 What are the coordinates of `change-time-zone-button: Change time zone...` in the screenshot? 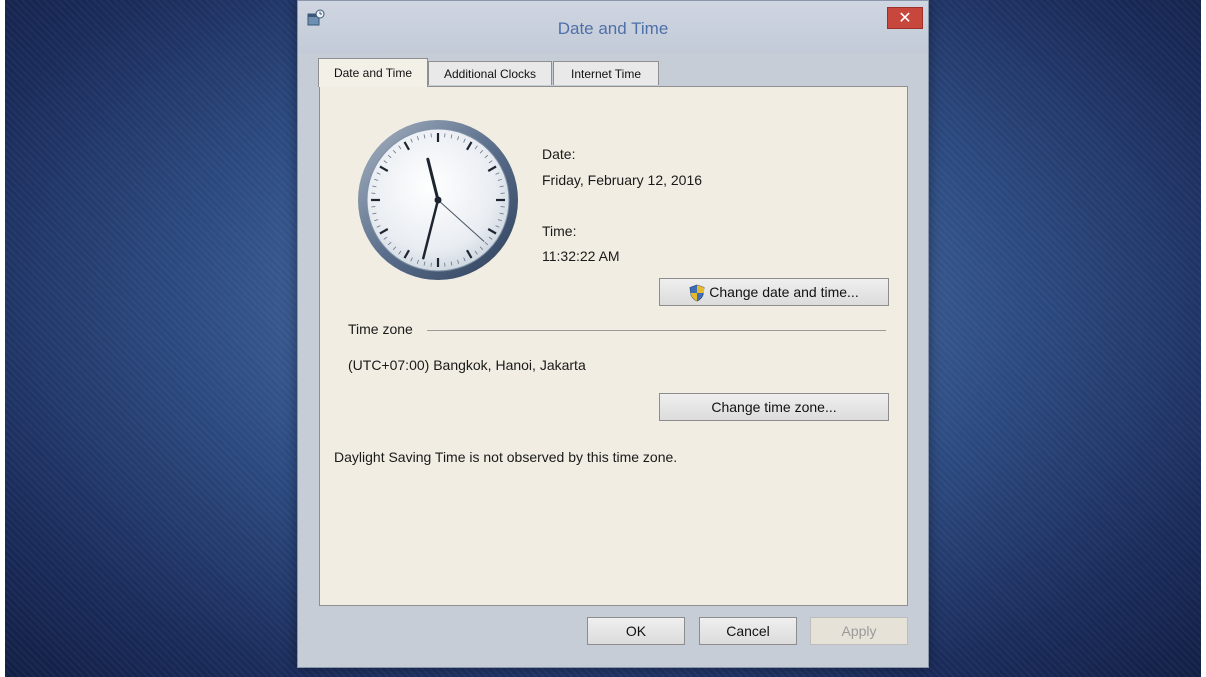 It's located at (774, 407).